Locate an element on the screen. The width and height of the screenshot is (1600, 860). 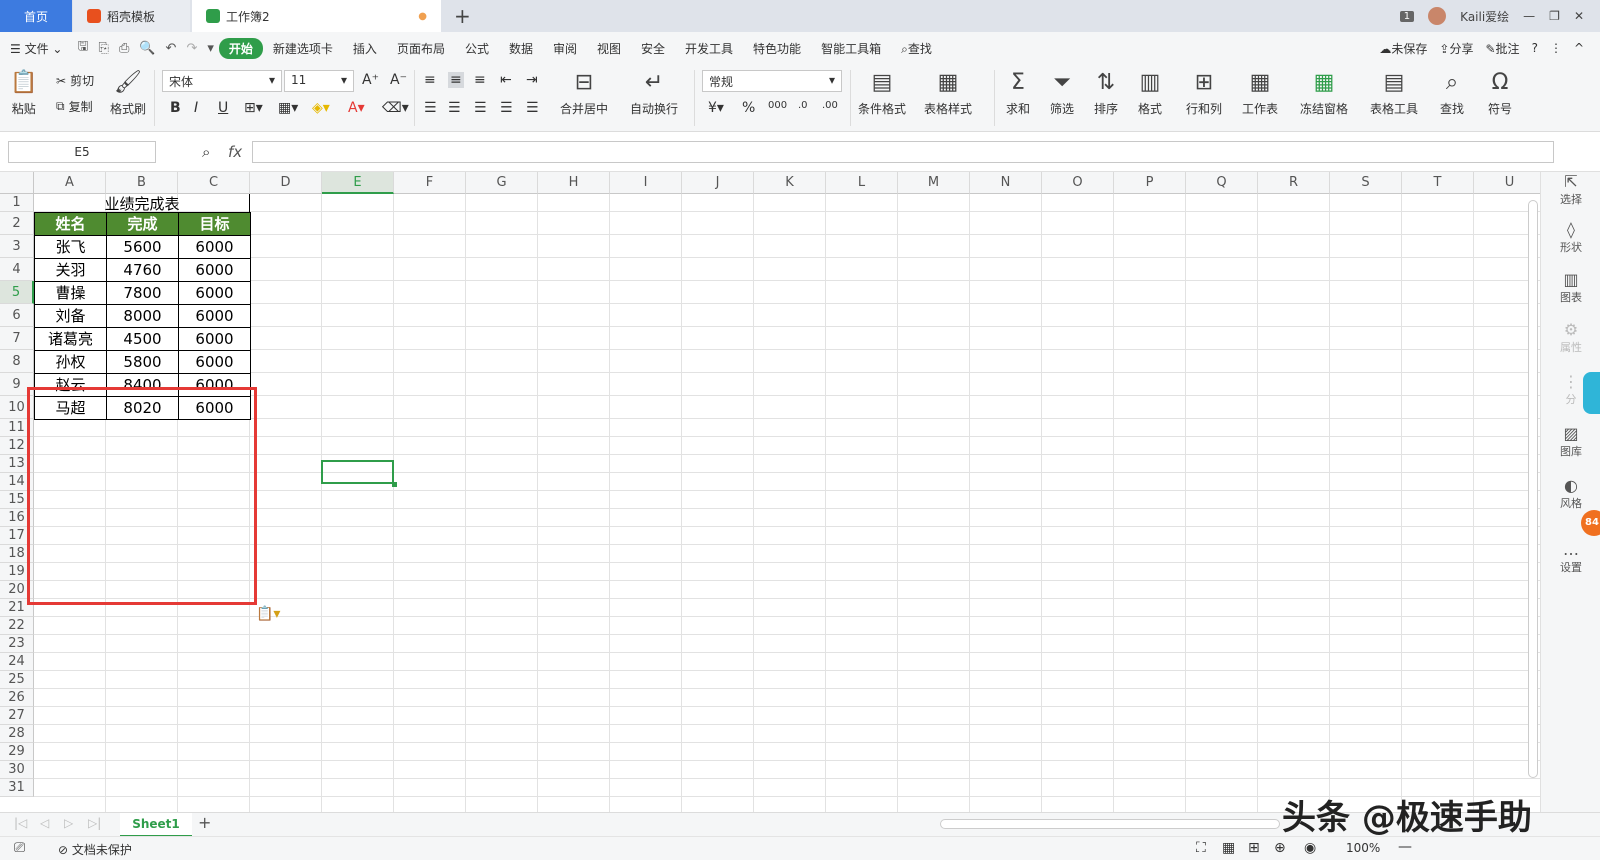
fill-handle is located at coordinates (394, 484).